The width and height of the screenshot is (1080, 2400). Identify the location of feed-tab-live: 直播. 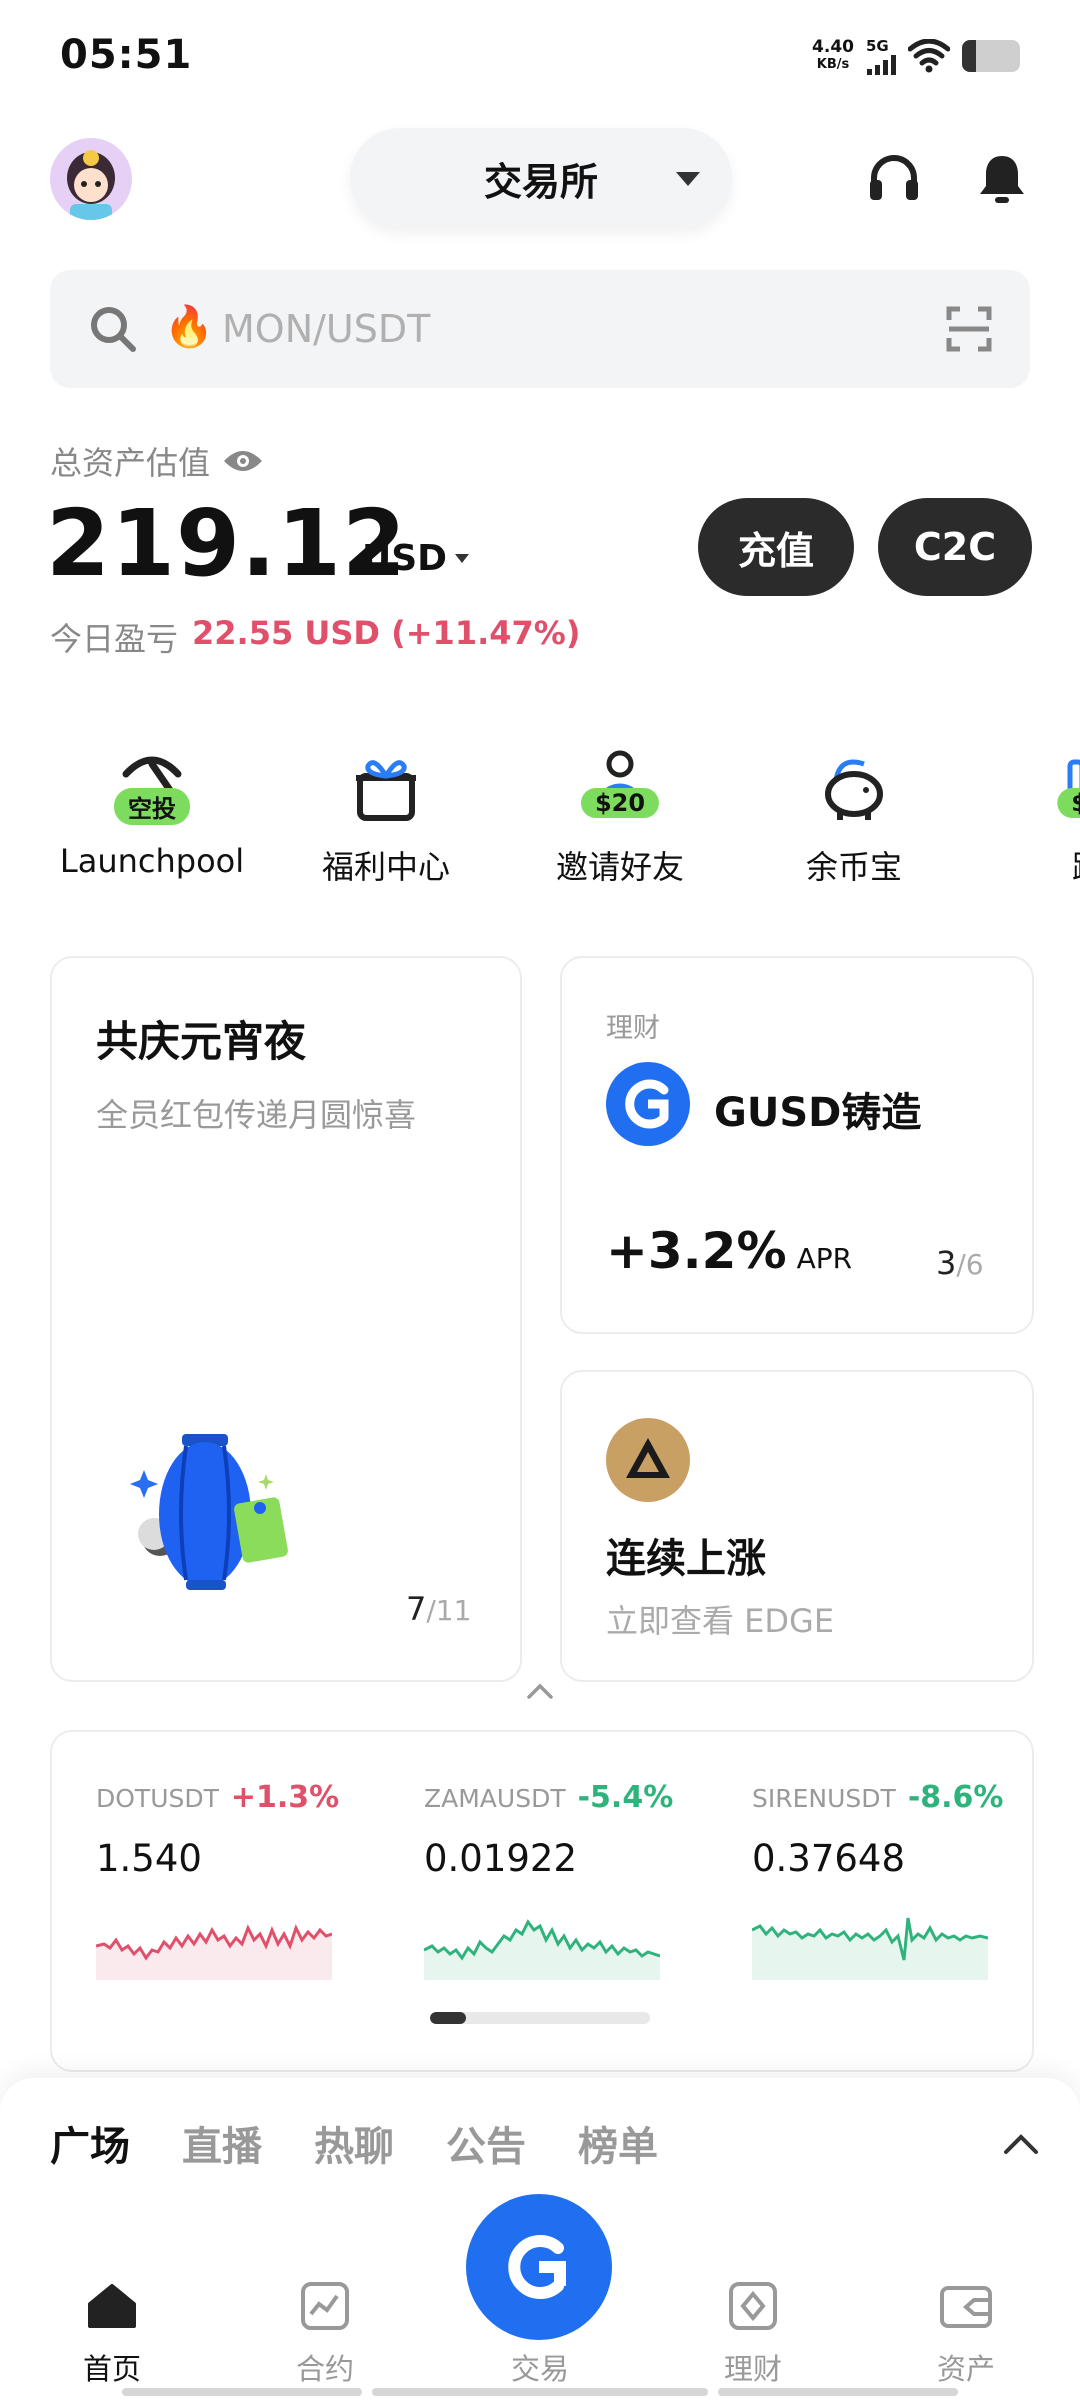
(222, 2143).